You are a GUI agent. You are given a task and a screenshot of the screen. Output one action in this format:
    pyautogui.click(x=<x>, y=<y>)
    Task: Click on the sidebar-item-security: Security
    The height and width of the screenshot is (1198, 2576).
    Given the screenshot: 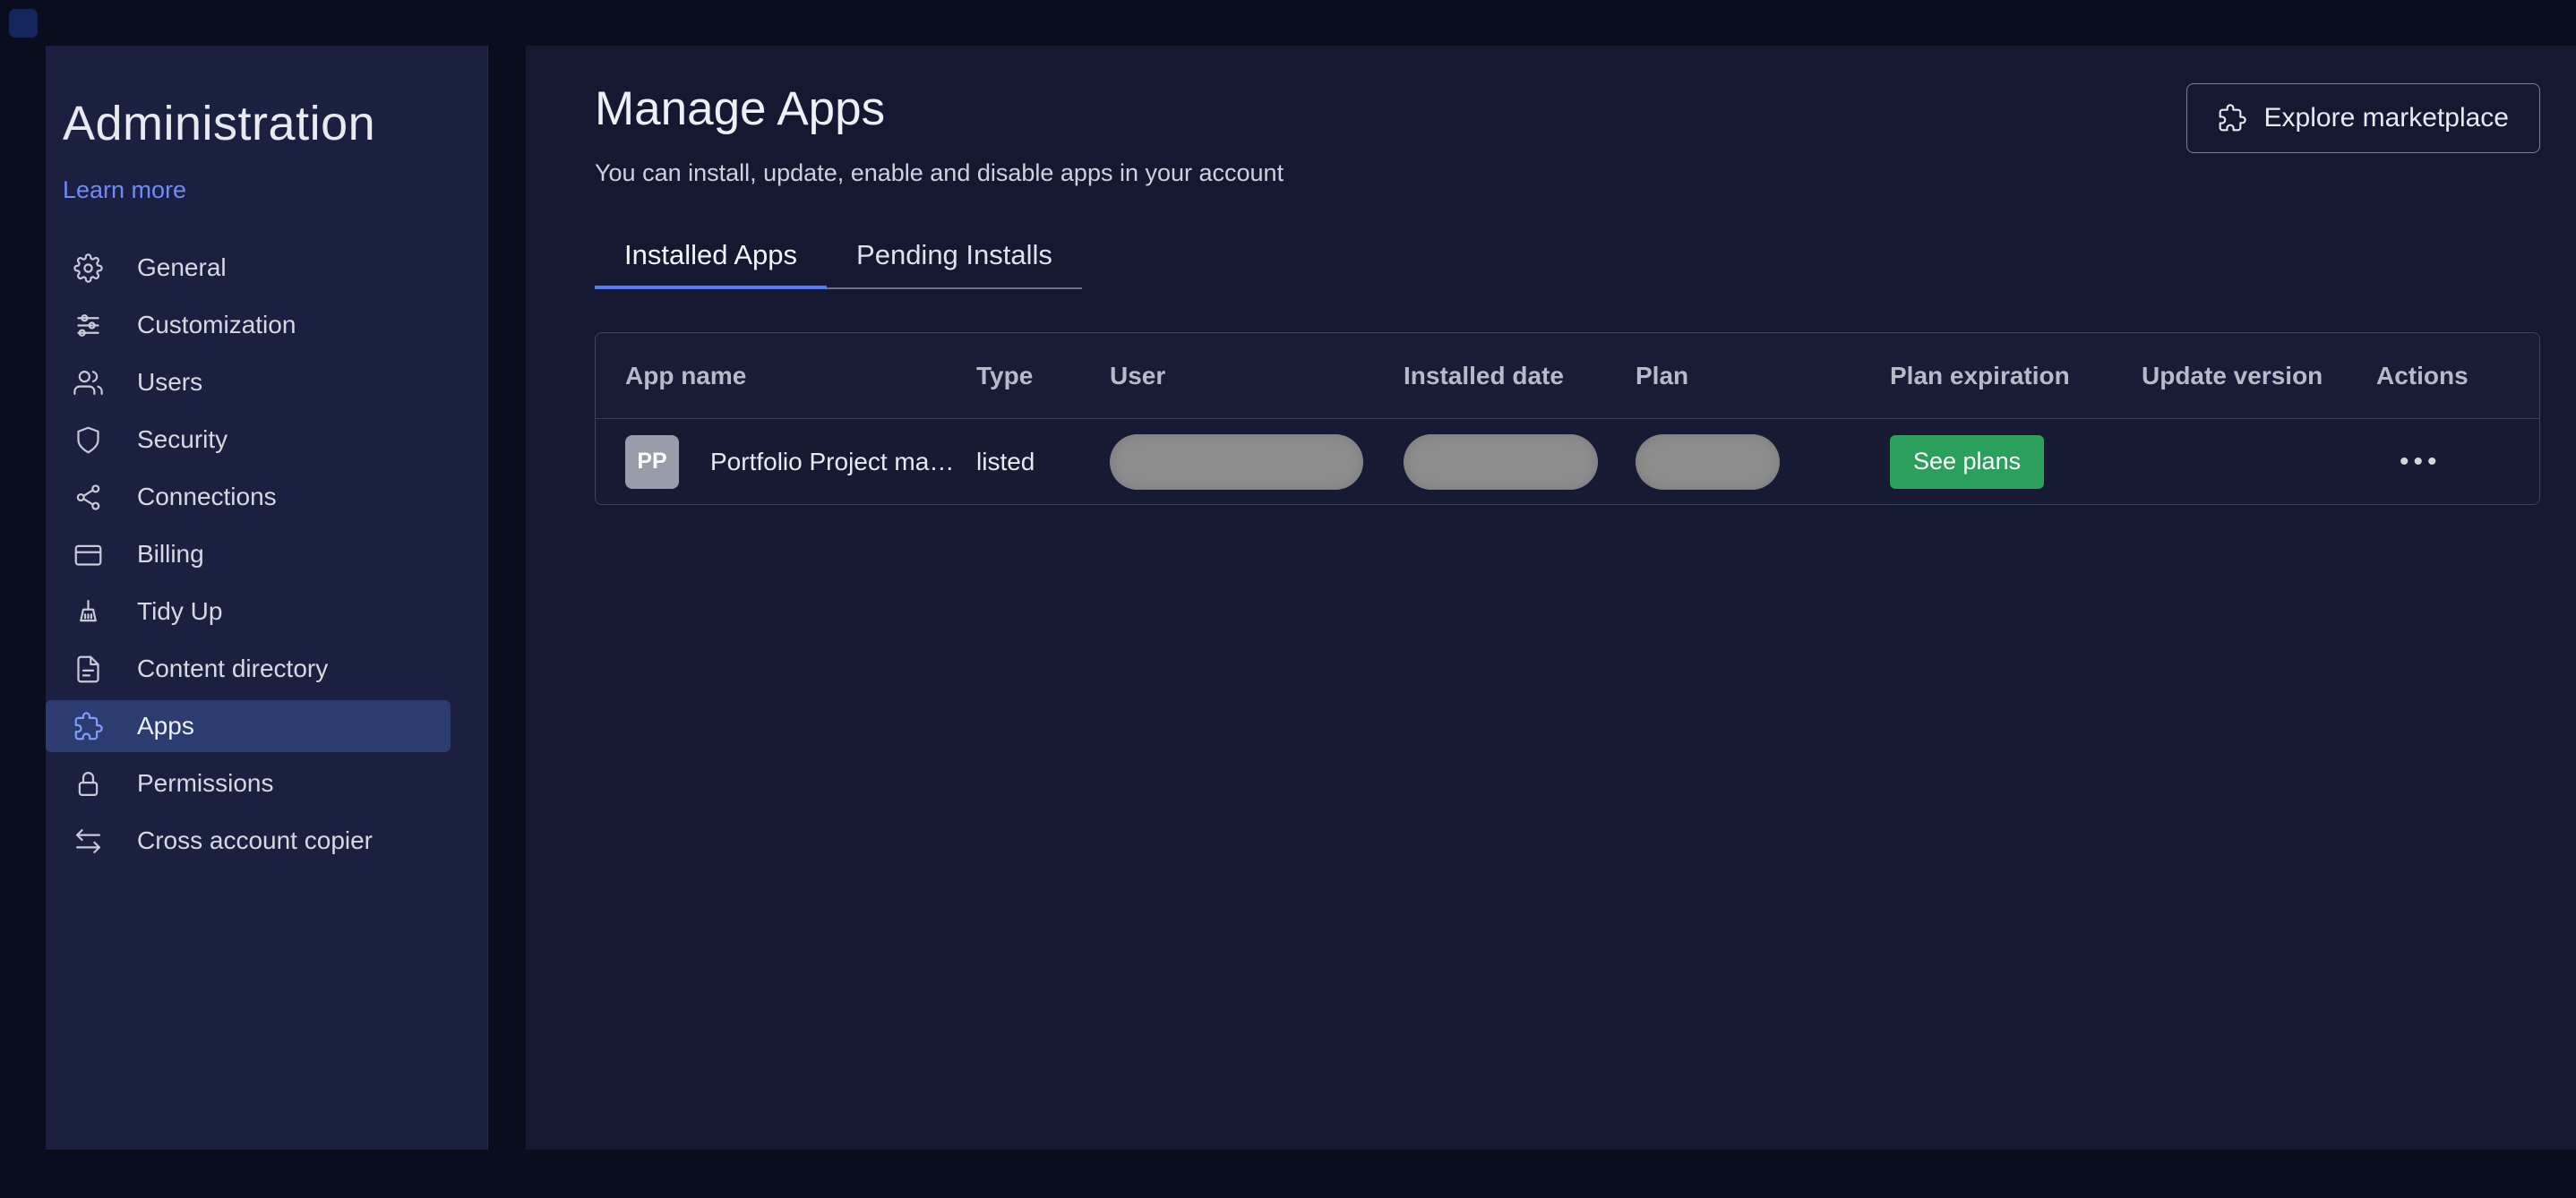 What is the action you would take?
    pyautogui.click(x=248, y=440)
    